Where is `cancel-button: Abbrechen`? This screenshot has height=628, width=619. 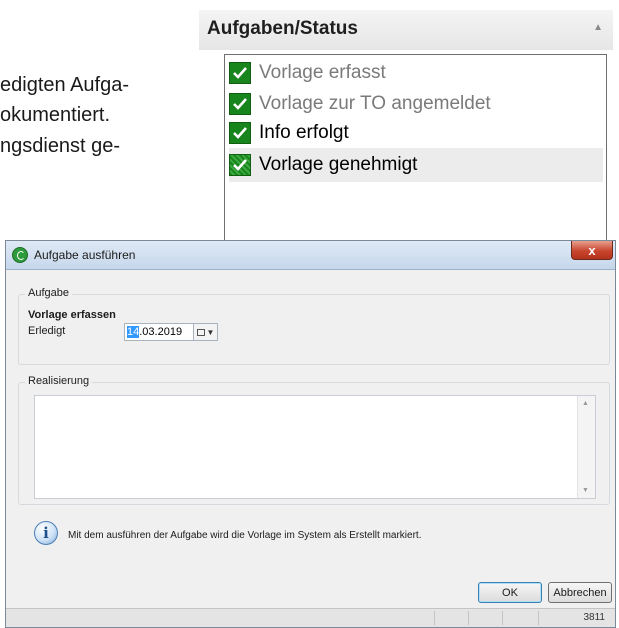
cancel-button: Abbrechen is located at coordinates (580, 592).